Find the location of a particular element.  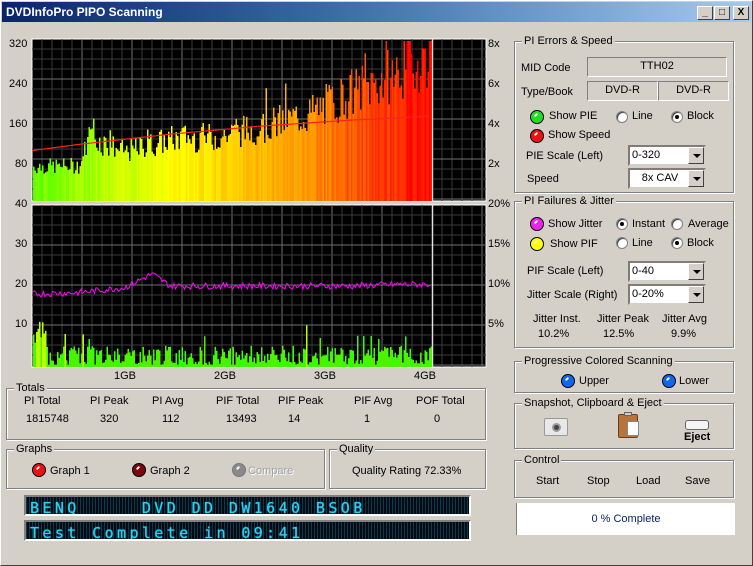

show-pif-label: Show PIF is located at coordinates (574, 244).